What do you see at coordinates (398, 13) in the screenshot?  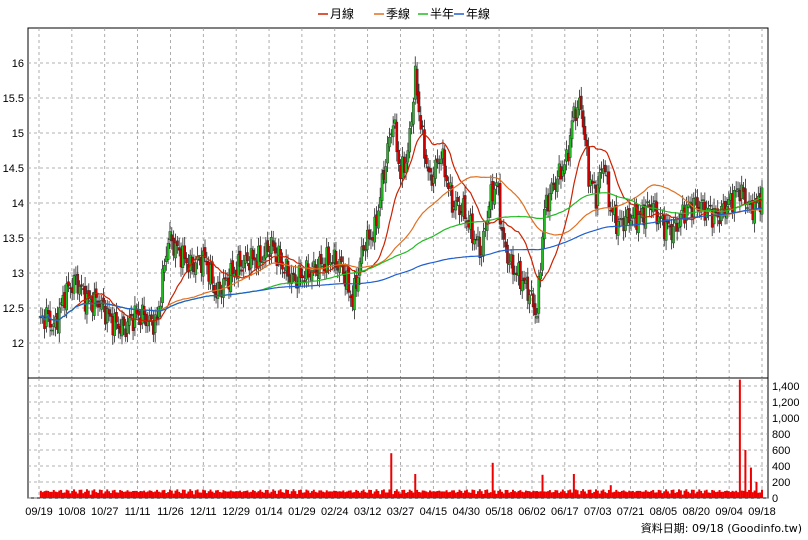 I see `legend-label: 季線` at bounding box center [398, 13].